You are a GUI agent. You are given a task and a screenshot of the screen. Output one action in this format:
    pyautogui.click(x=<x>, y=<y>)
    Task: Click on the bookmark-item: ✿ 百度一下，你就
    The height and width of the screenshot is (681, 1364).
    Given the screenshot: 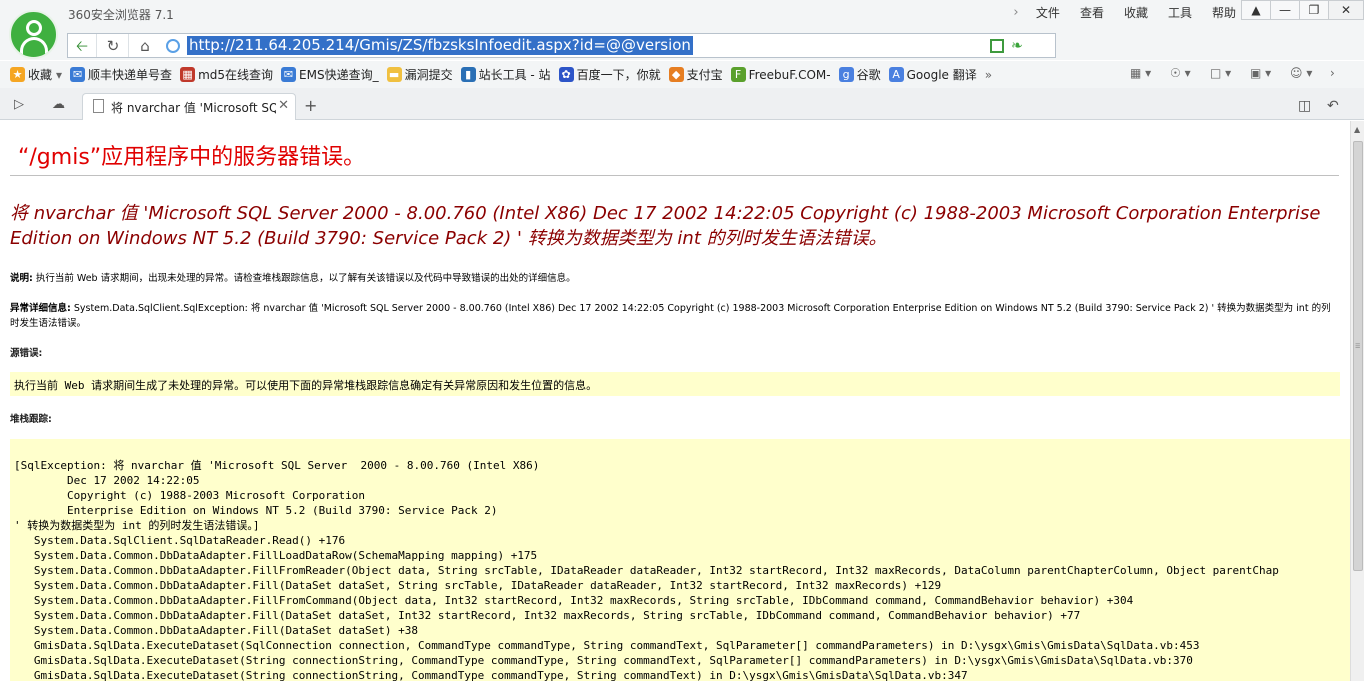 What is the action you would take?
    pyautogui.click(x=609, y=74)
    